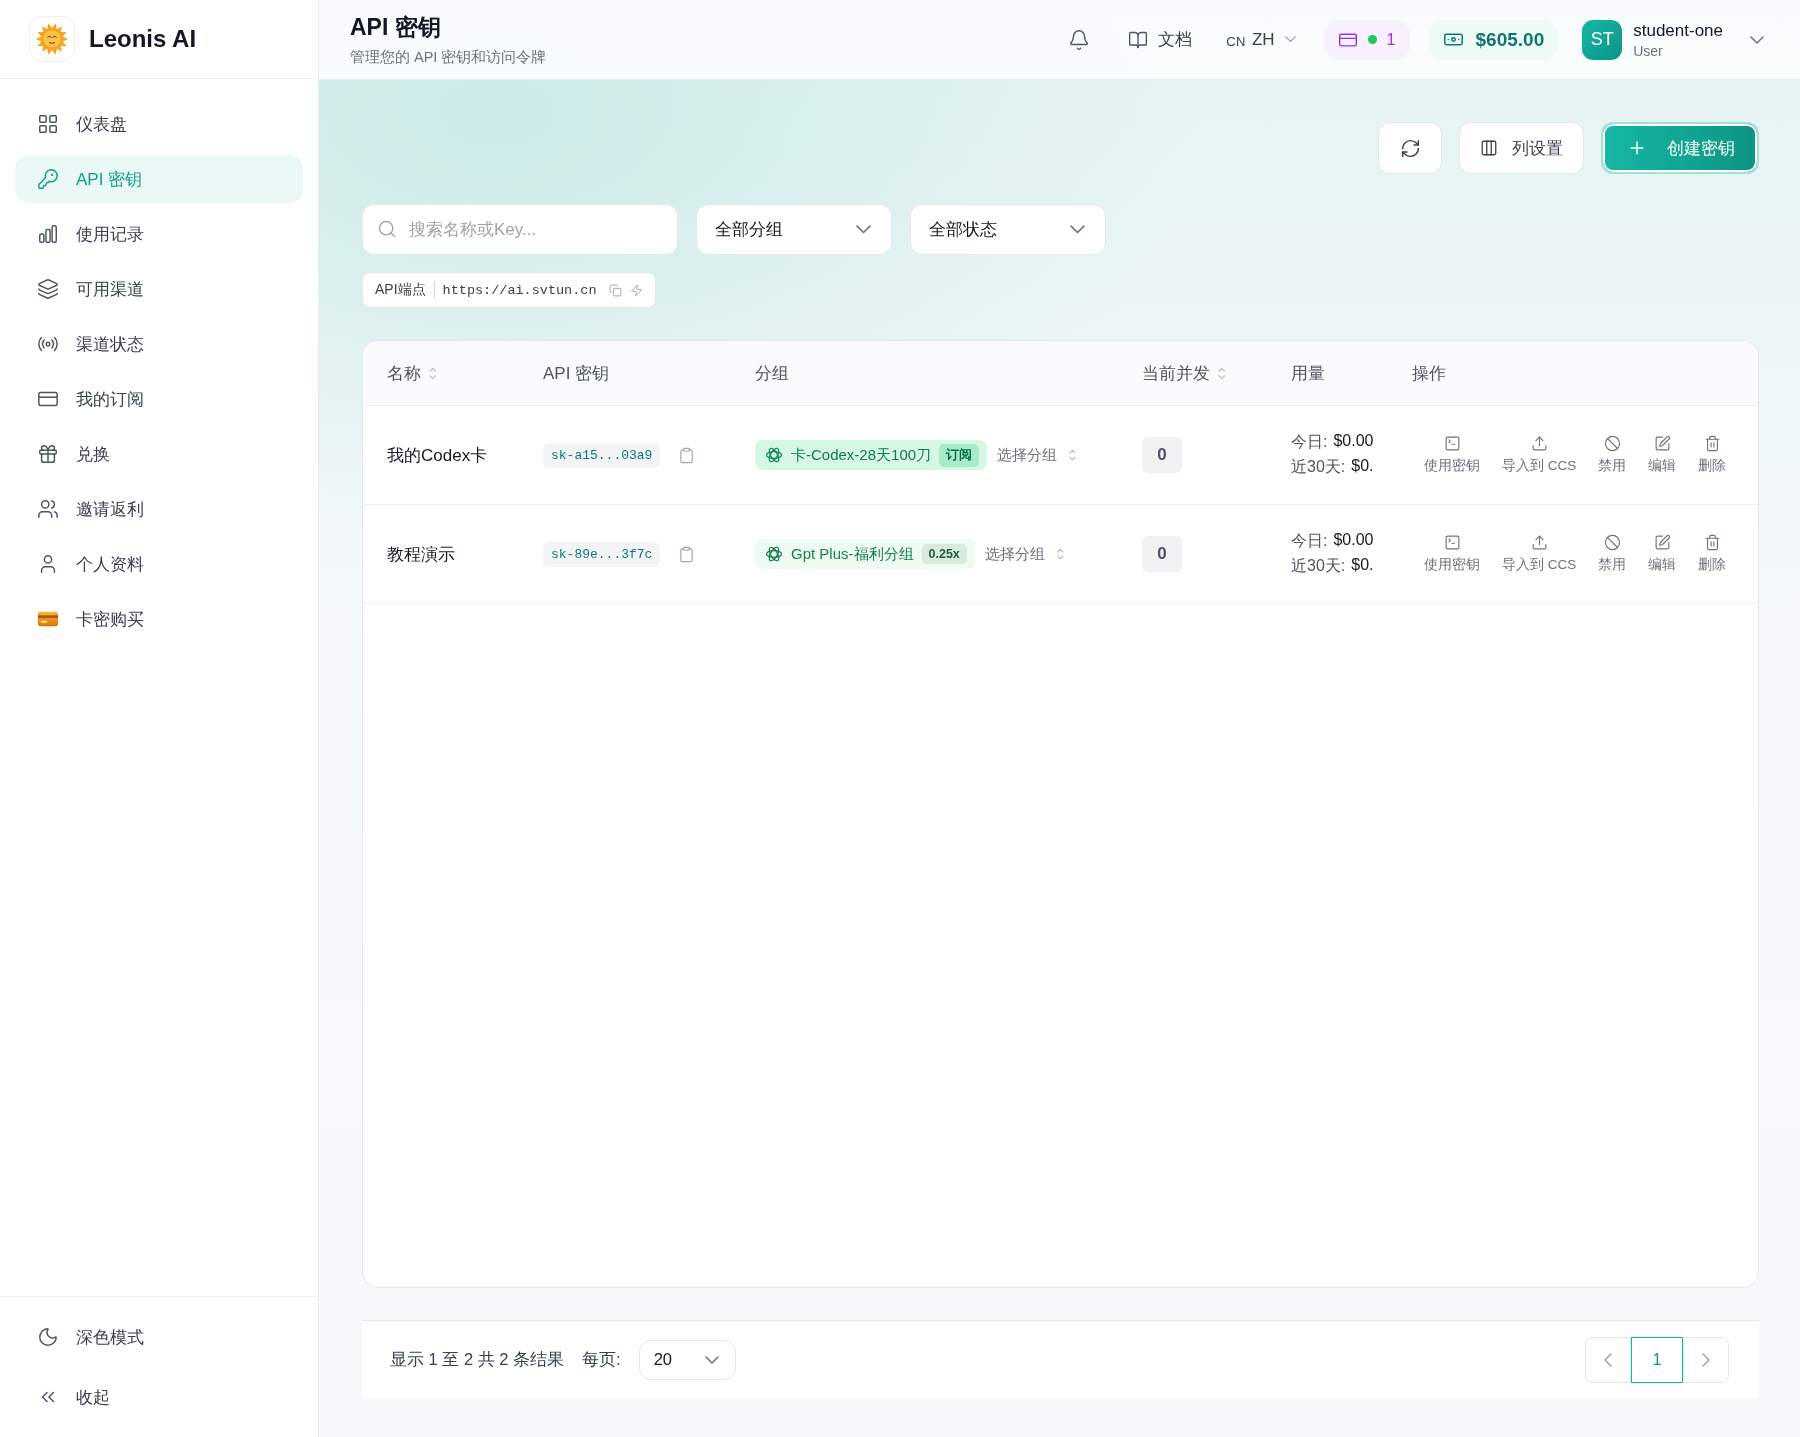 The height and width of the screenshot is (1437, 1800). What do you see at coordinates (1072, 455) in the screenshot?
I see `chevrons-up-down-icon` at bounding box center [1072, 455].